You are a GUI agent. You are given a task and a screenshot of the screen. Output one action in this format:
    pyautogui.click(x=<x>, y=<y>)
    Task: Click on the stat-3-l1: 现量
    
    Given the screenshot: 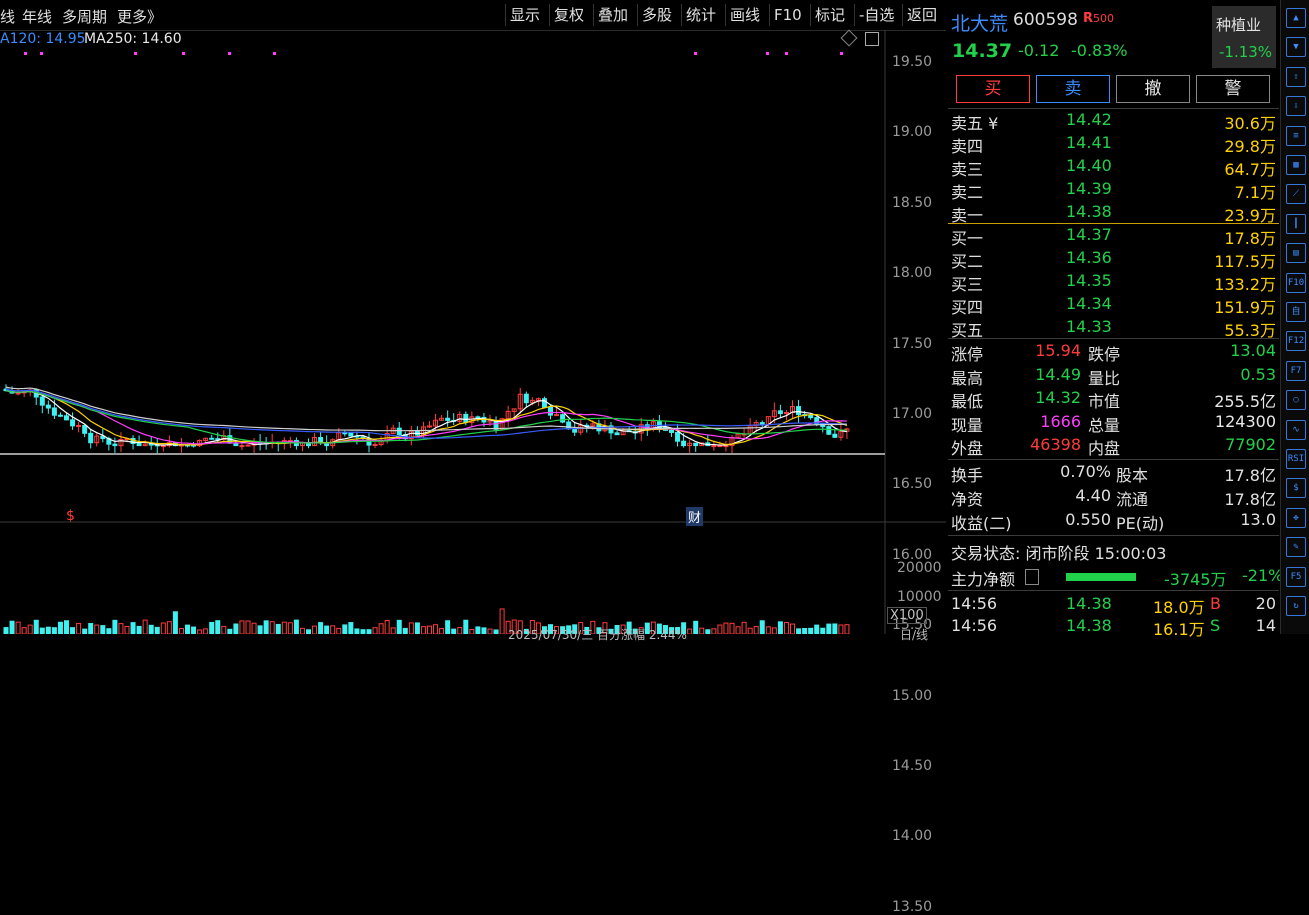 What is the action you would take?
    pyautogui.click(x=967, y=425)
    